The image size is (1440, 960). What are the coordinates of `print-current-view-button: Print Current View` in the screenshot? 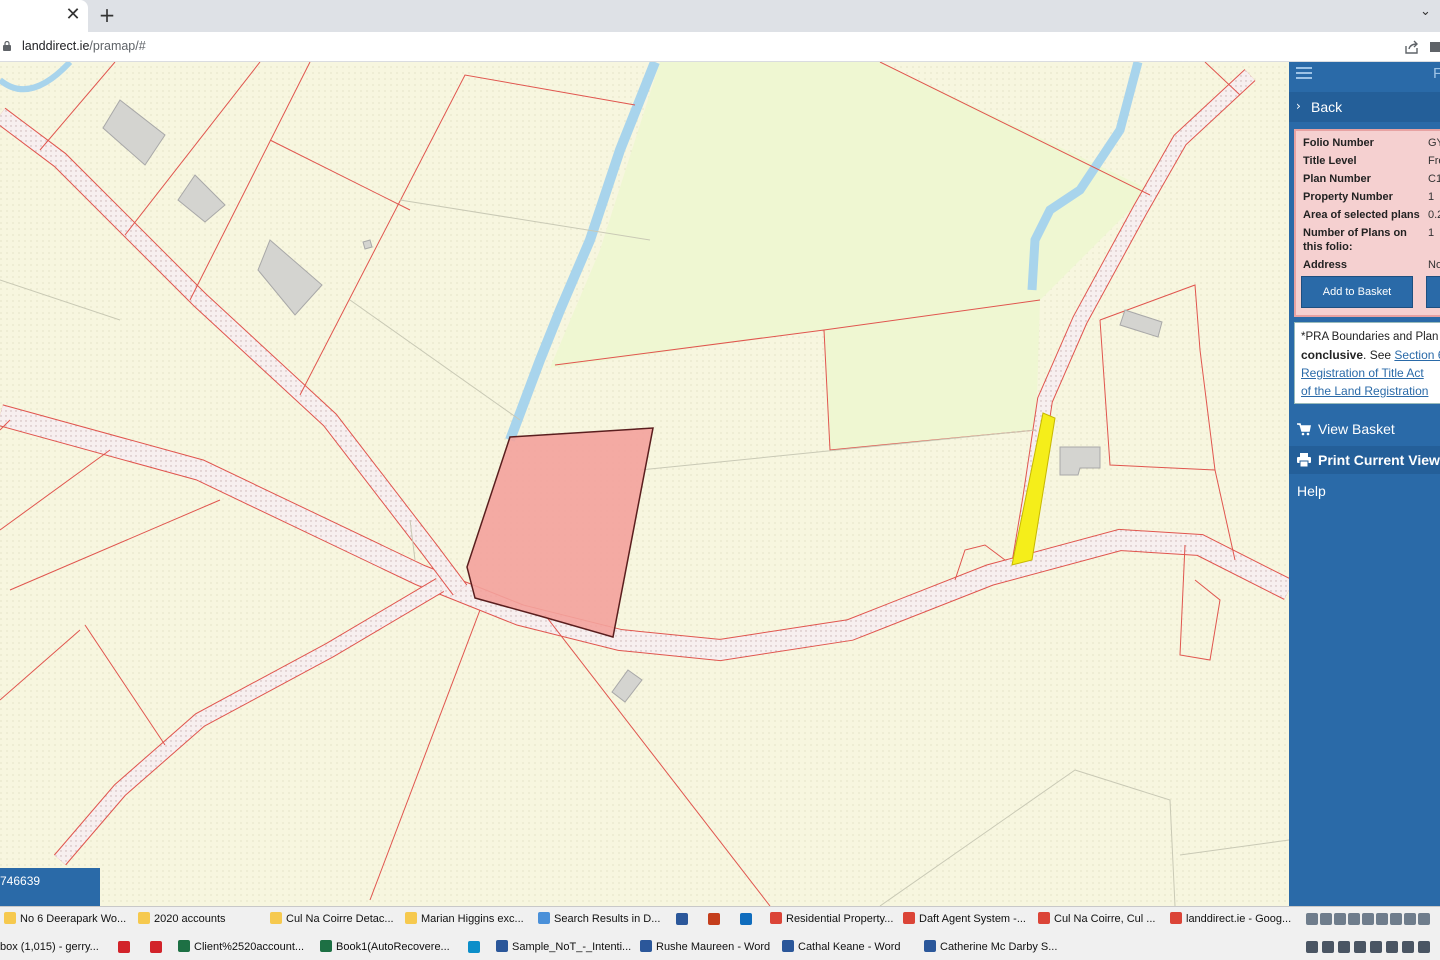 It's located at (1364, 460).